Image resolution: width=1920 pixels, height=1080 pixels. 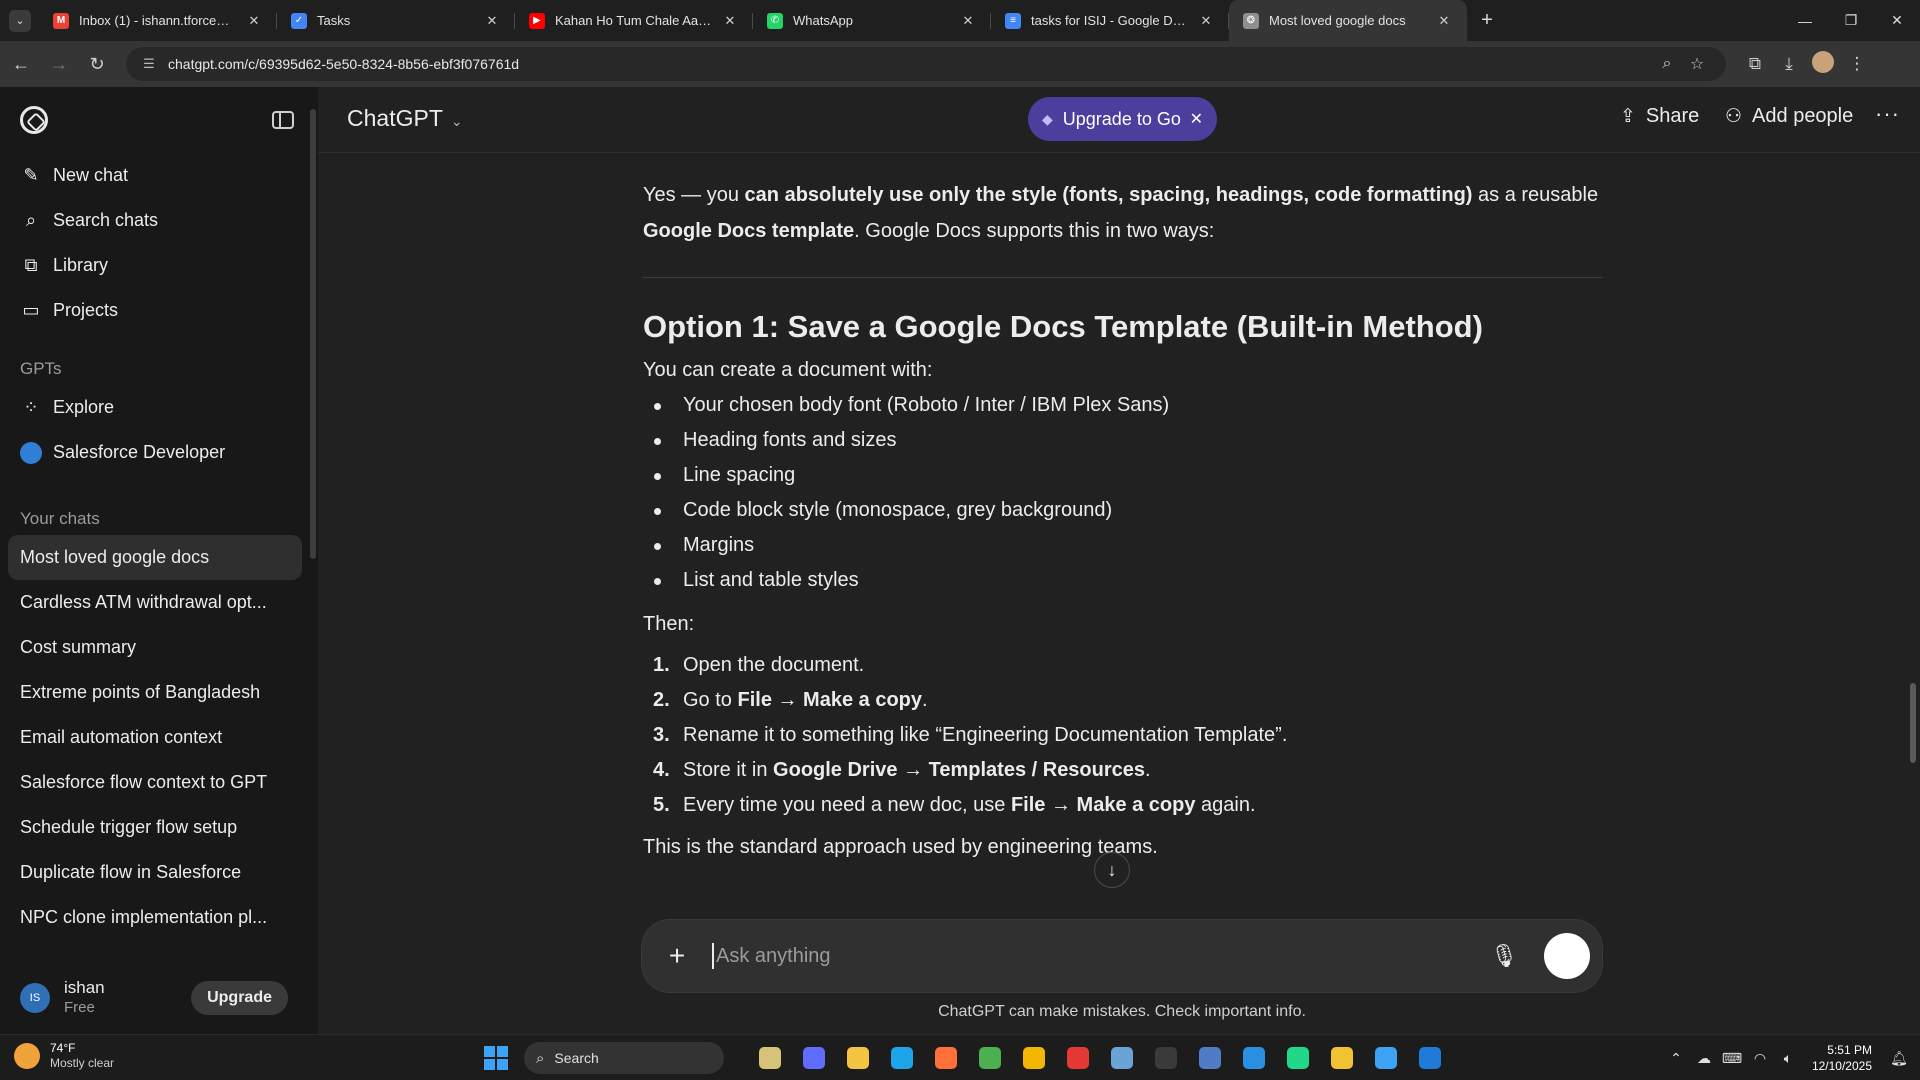 I want to click on taskbar-search: ⌕ Search, so click(x=624, y=1058).